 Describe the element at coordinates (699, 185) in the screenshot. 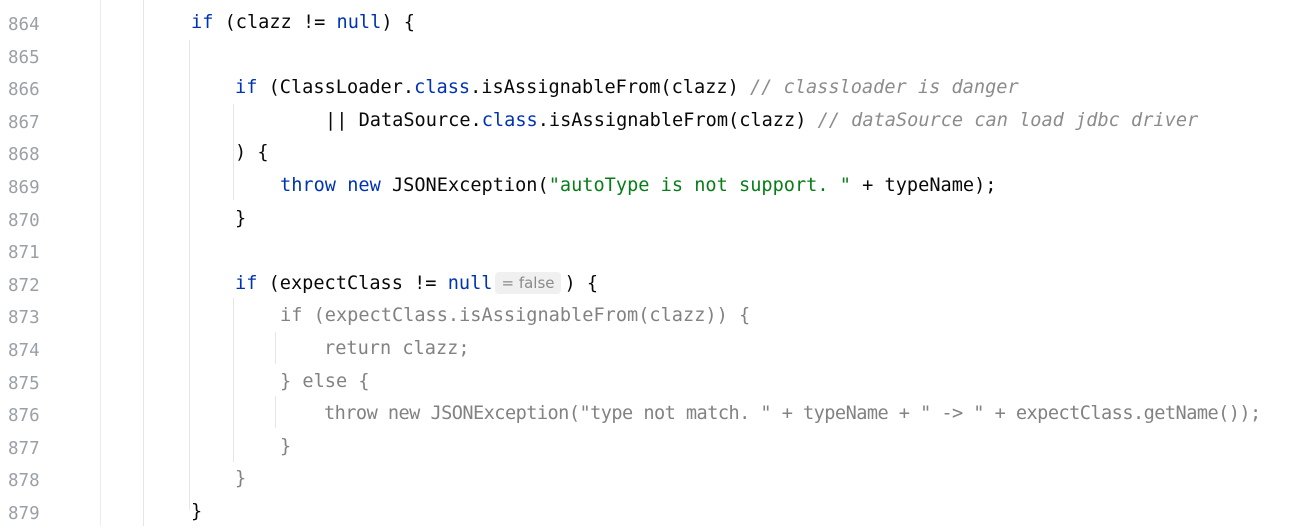

I see `string-literal: "autoType is not support. "` at that location.